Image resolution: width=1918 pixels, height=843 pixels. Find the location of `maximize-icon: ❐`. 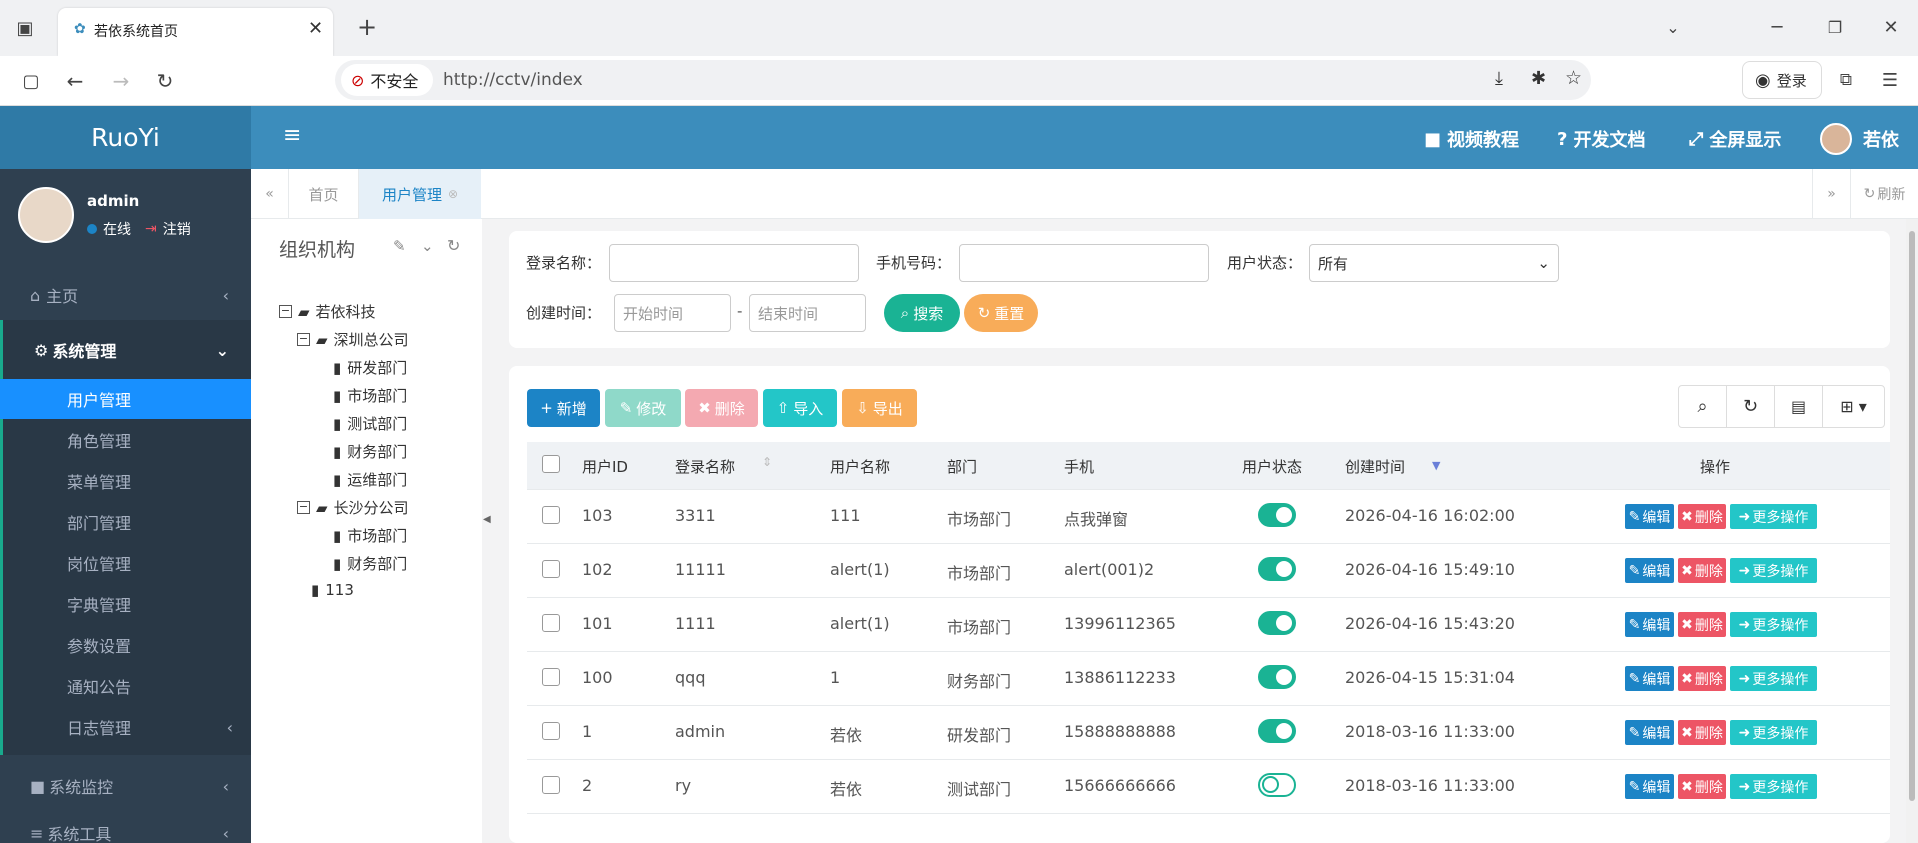

maximize-icon: ❐ is located at coordinates (1835, 27).